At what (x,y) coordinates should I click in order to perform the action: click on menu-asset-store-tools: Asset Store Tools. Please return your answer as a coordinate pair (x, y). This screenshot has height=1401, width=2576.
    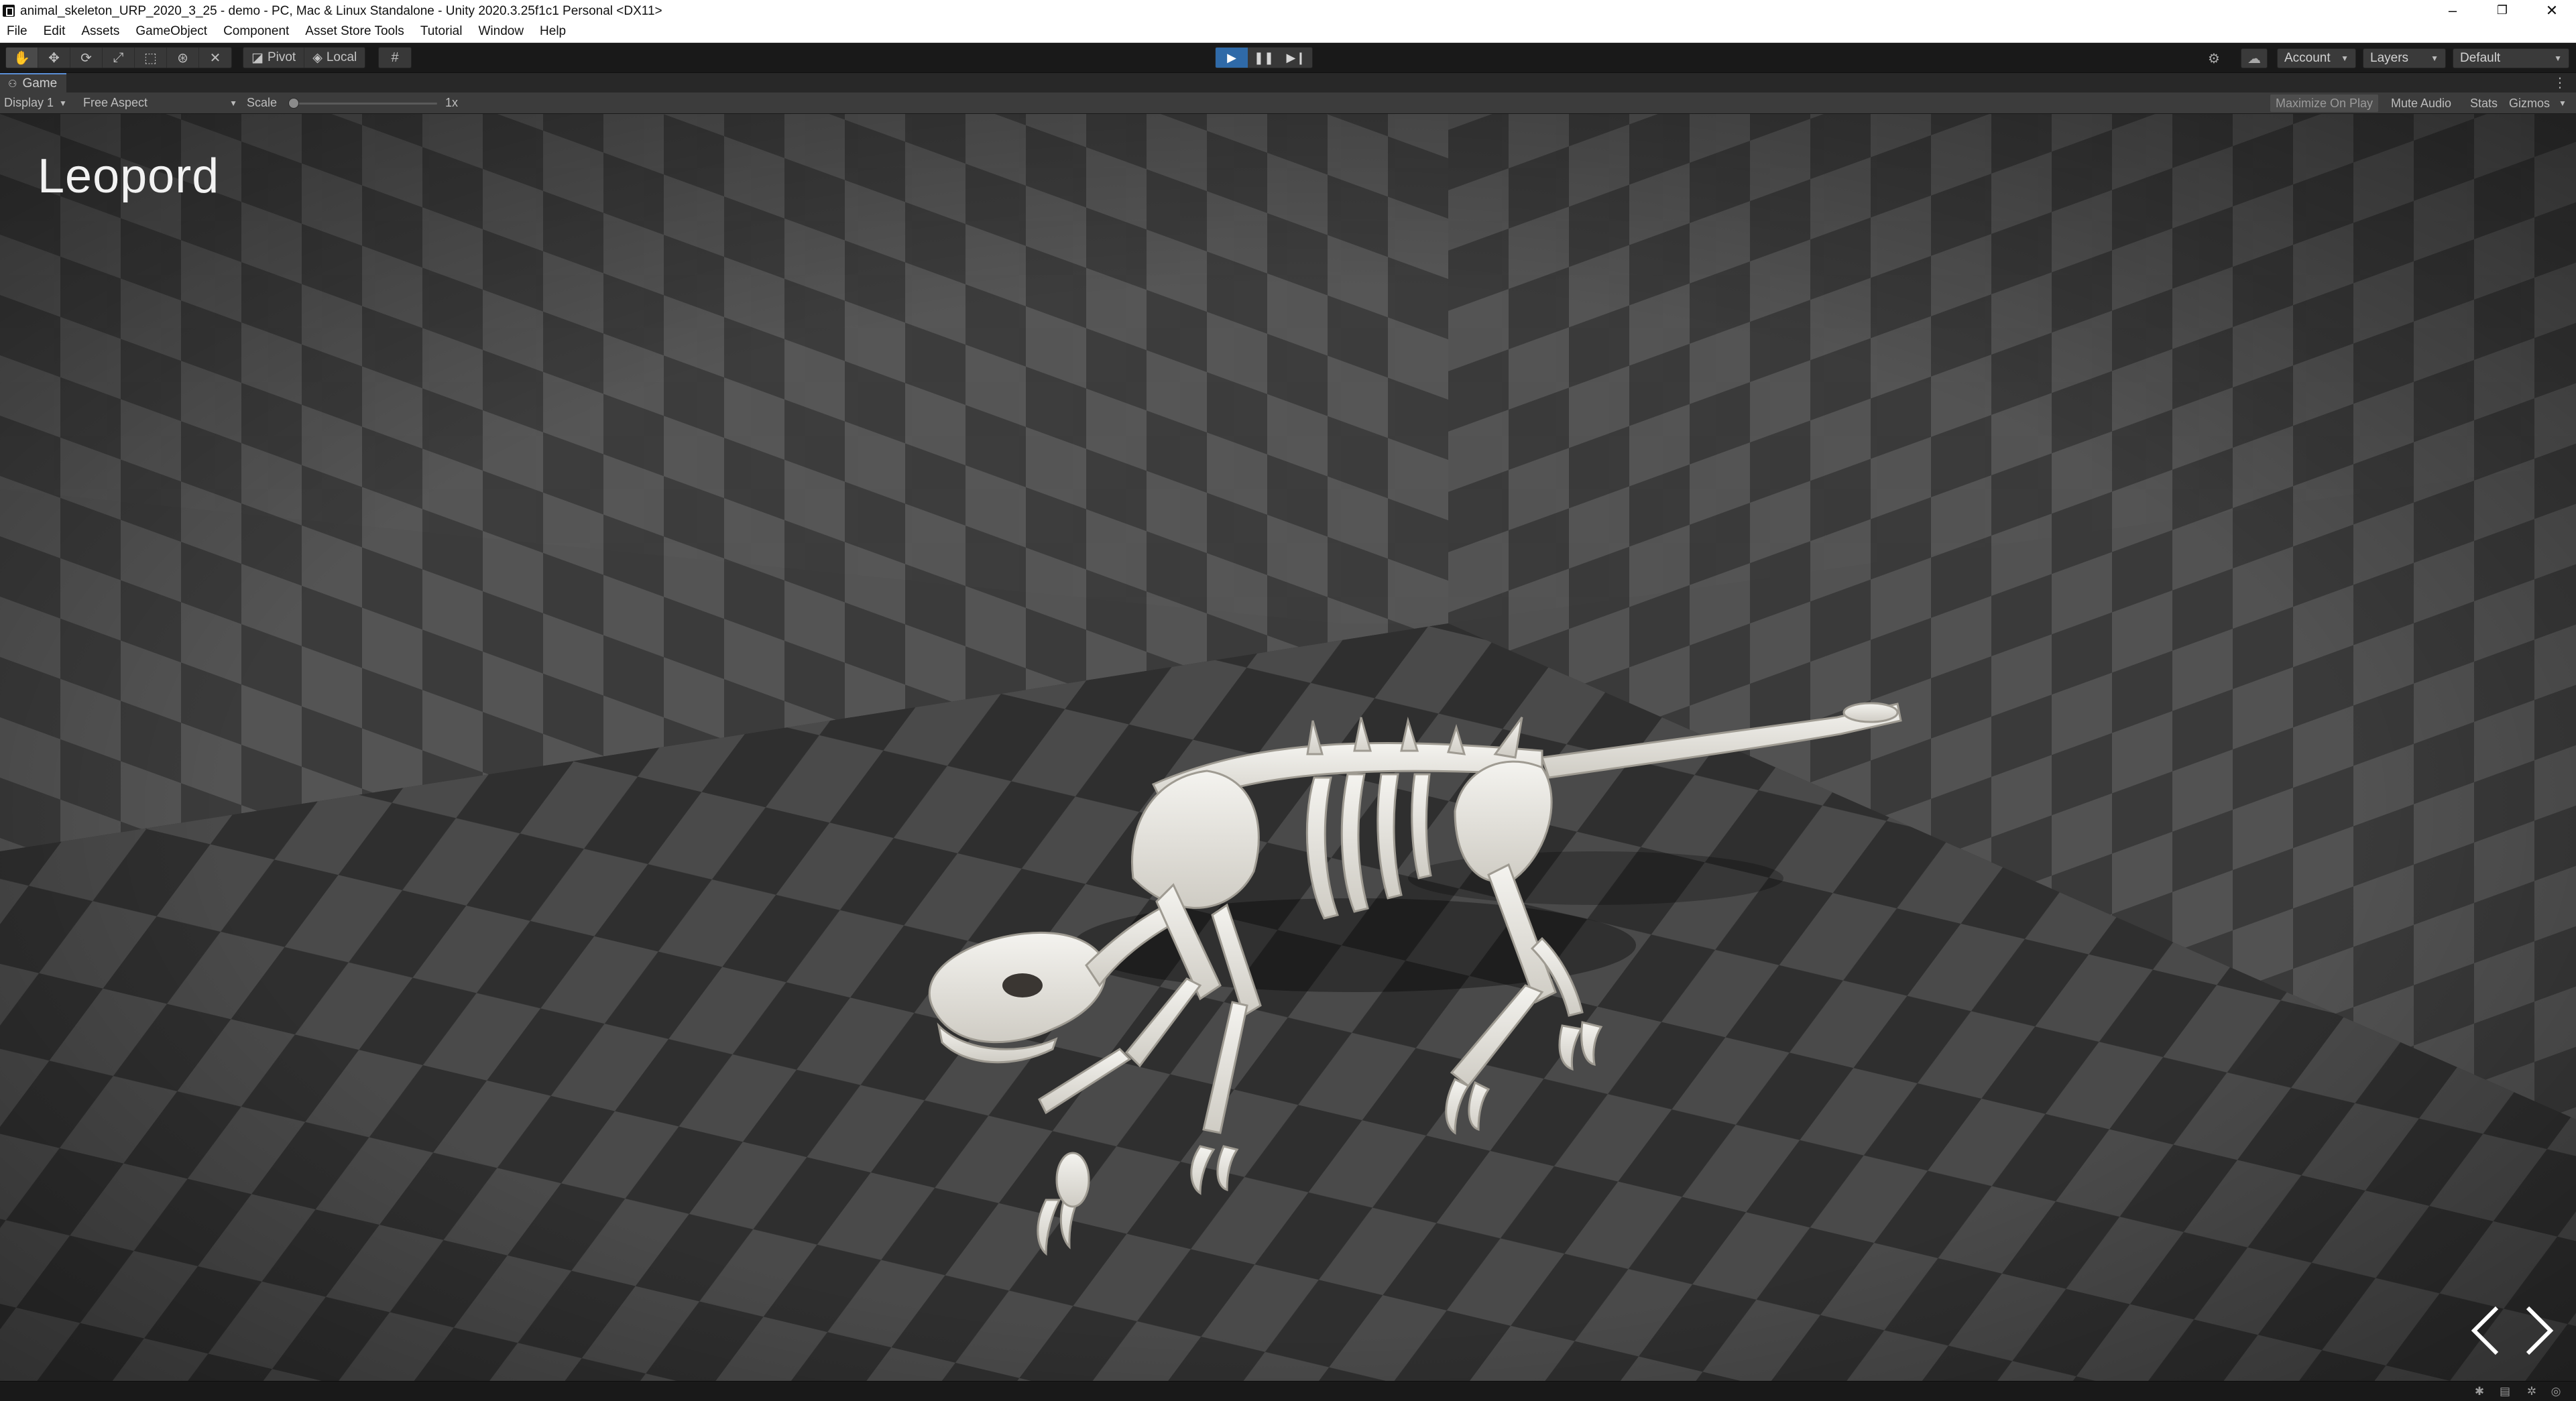
    Looking at the image, I should click on (354, 31).